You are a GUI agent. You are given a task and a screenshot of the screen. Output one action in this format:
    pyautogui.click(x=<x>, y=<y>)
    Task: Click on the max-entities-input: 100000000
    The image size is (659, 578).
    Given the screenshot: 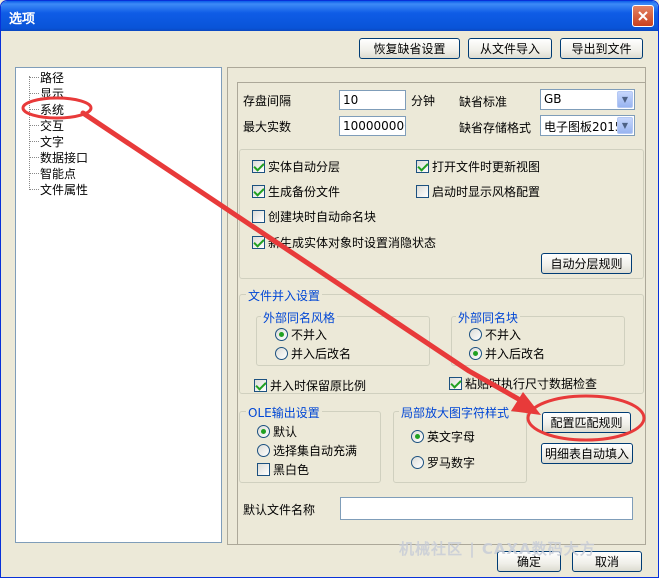 What is the action you would take?
    pyautogui.click(x=372, y=126)
    